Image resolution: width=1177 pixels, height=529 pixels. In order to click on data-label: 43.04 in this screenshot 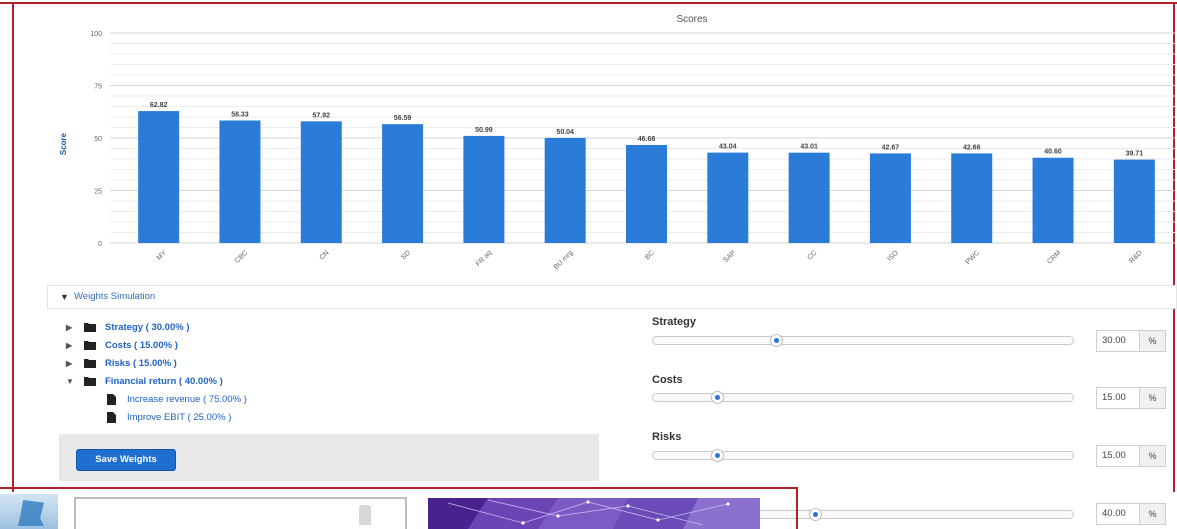, I will do `click(728, 147)`.